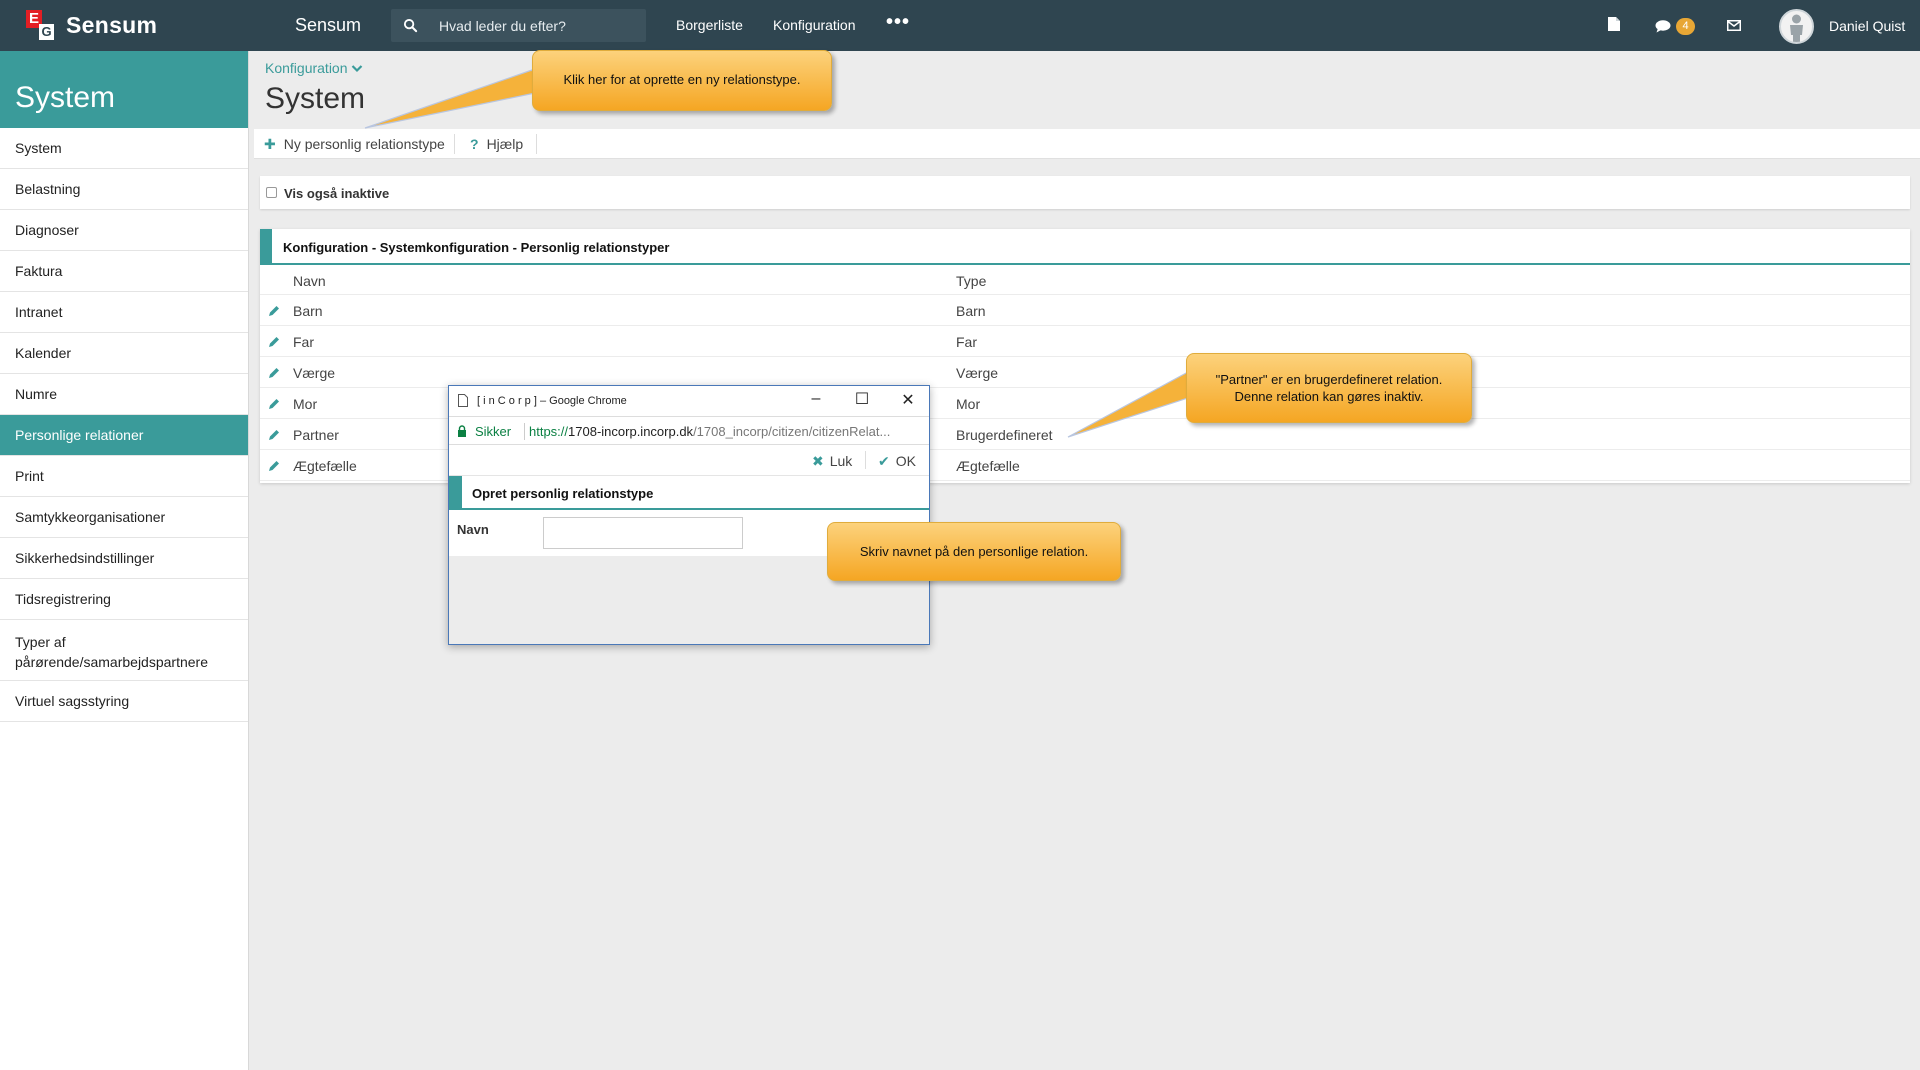 This screenshot has height=1070, width=1920. I want to click on app-name: Sensum, so click(328, 25).